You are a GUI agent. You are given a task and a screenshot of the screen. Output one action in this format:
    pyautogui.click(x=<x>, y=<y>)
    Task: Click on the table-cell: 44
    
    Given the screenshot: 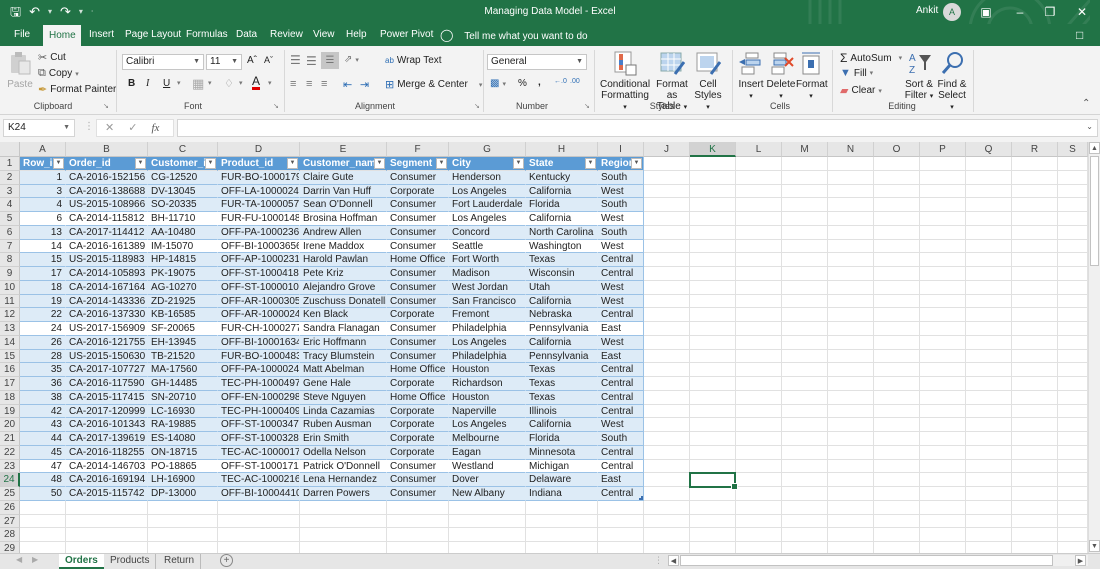 What is the action you would take?
    pyautogui.click(x=43, y=439)
    